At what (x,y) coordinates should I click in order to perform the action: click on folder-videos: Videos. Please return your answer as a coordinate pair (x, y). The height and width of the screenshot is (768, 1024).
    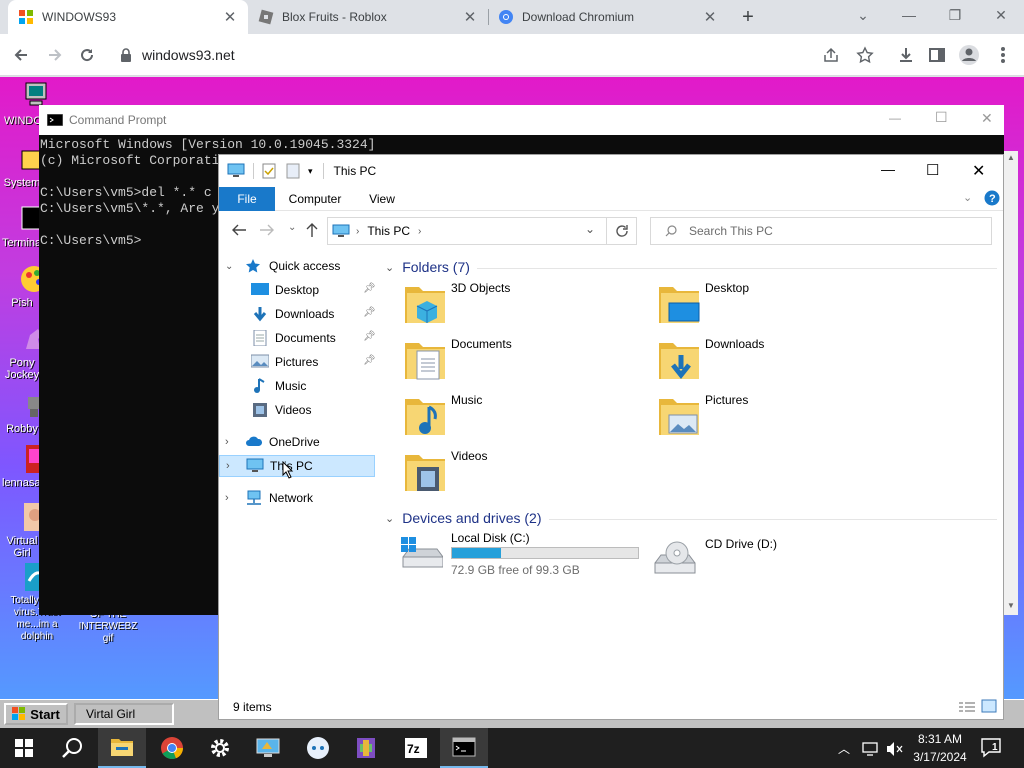
    Looking at the image, I should click on (523, 474).